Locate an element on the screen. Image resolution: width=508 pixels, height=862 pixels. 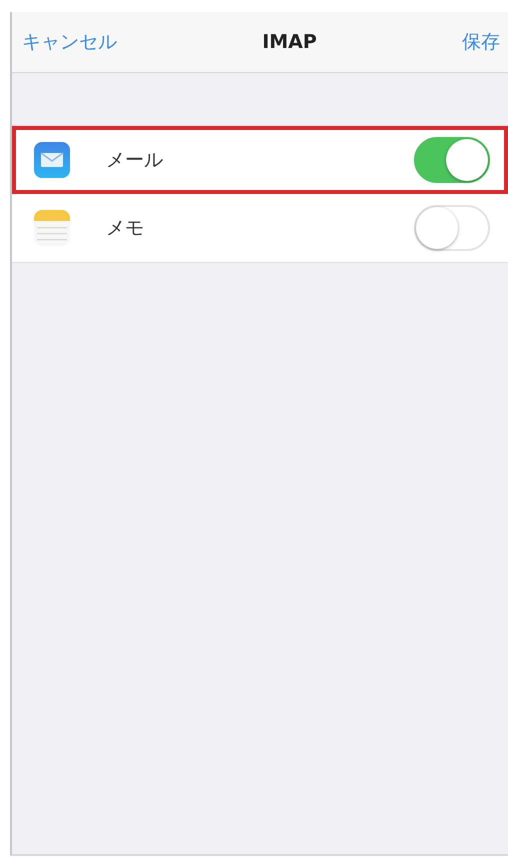
mail-app-icon is located at coordinates (52, 160).